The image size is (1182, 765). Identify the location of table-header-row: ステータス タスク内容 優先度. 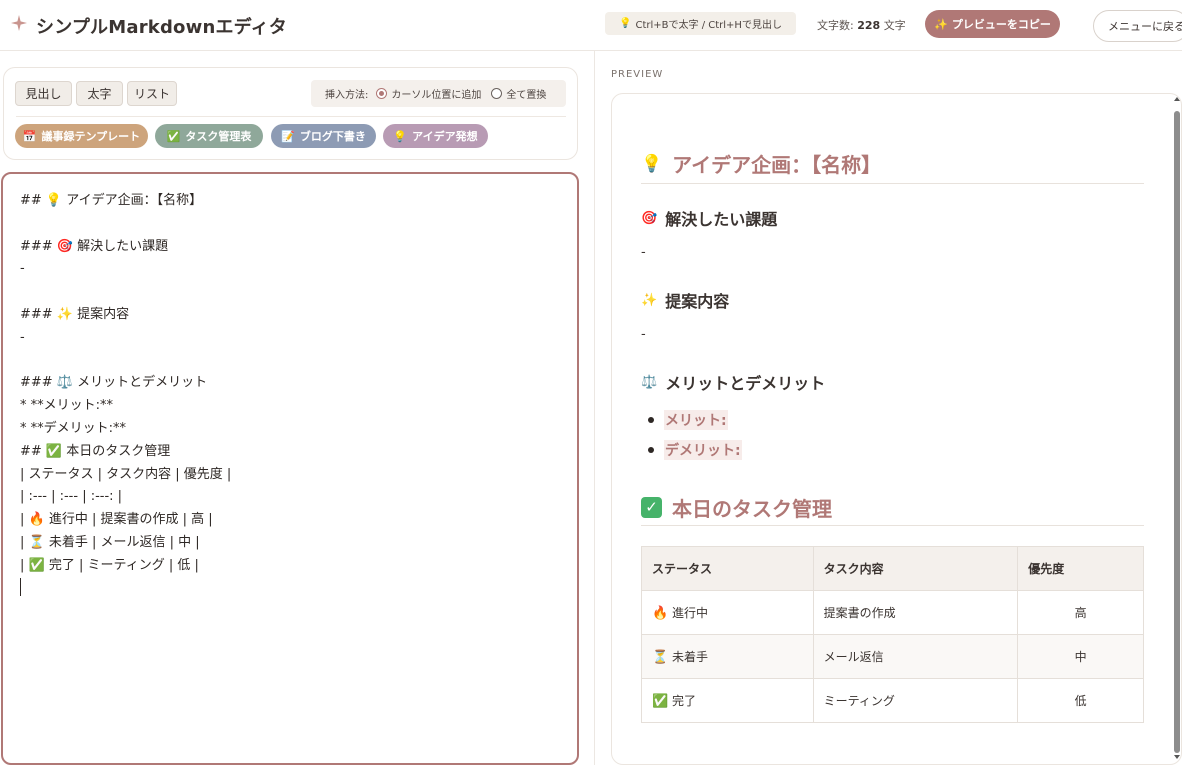
(892, 568).